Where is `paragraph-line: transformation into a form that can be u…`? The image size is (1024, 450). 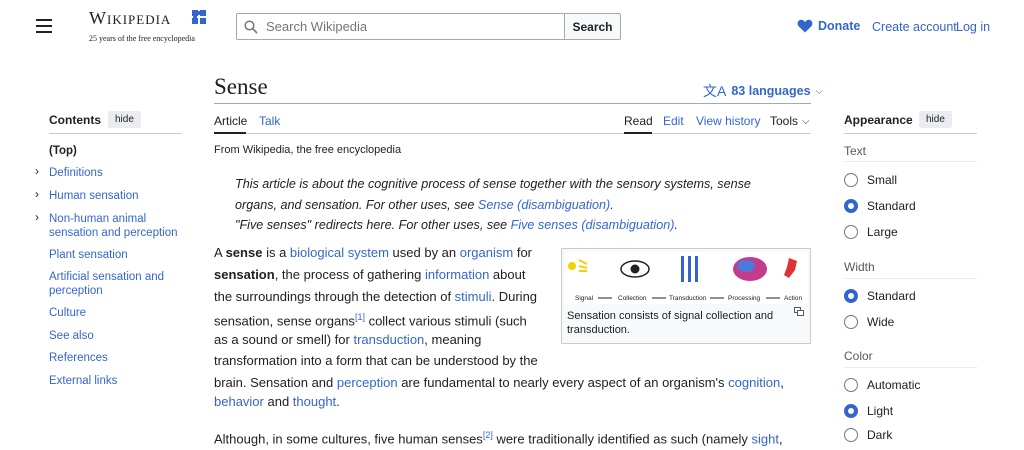
paragraph-line: transformation into a form that can be u… is located at coordinates (376, 360).